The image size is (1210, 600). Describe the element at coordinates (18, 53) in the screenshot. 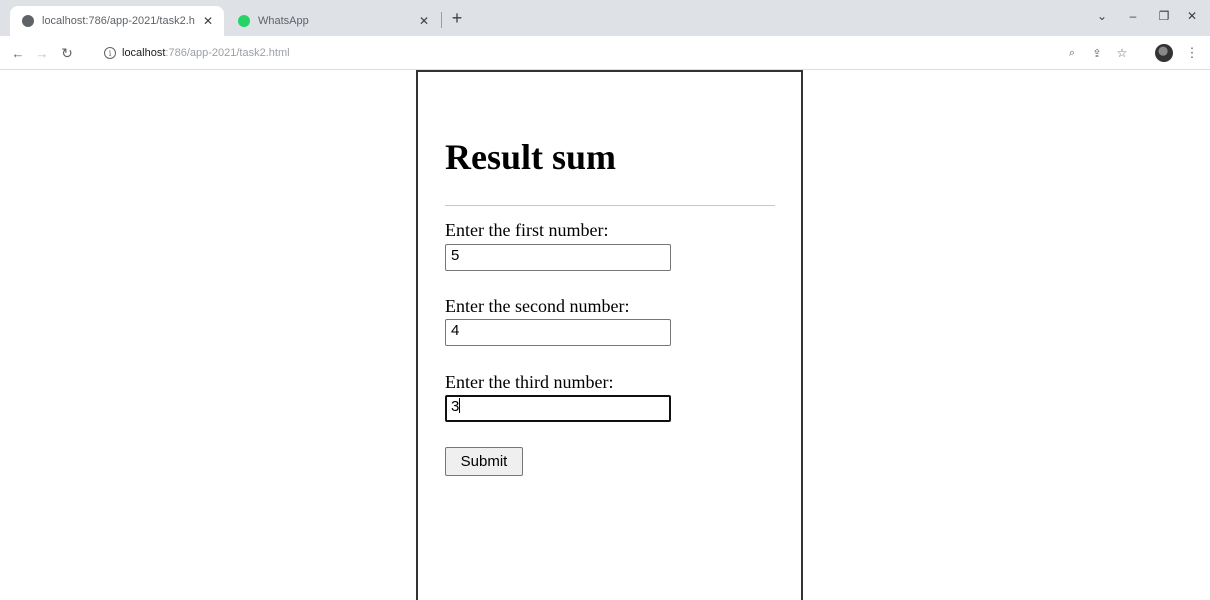

I see `back-arrow-icon: ←` at that location.